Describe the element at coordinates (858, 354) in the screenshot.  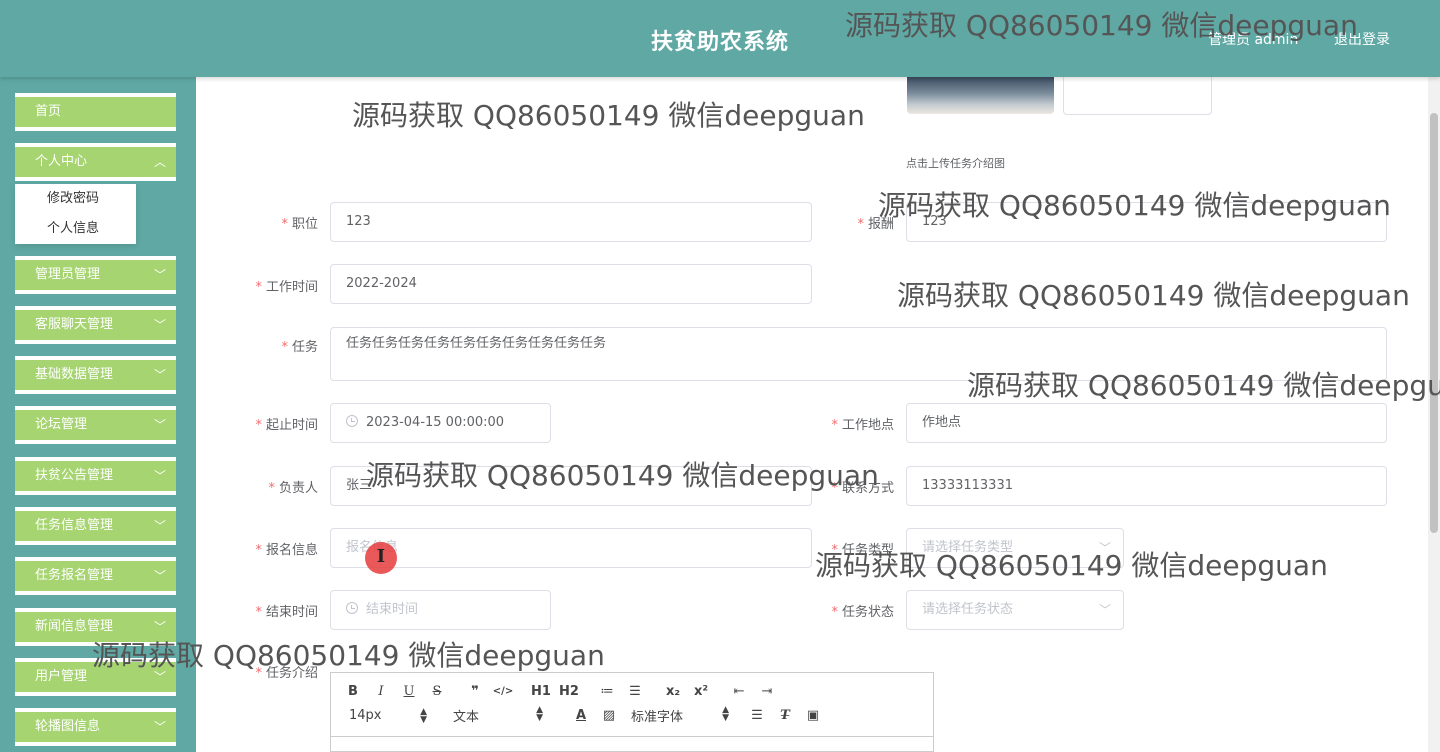
I see `task-textarea: 任务任务任务任务任务任务任务任务任务任务` at that location.